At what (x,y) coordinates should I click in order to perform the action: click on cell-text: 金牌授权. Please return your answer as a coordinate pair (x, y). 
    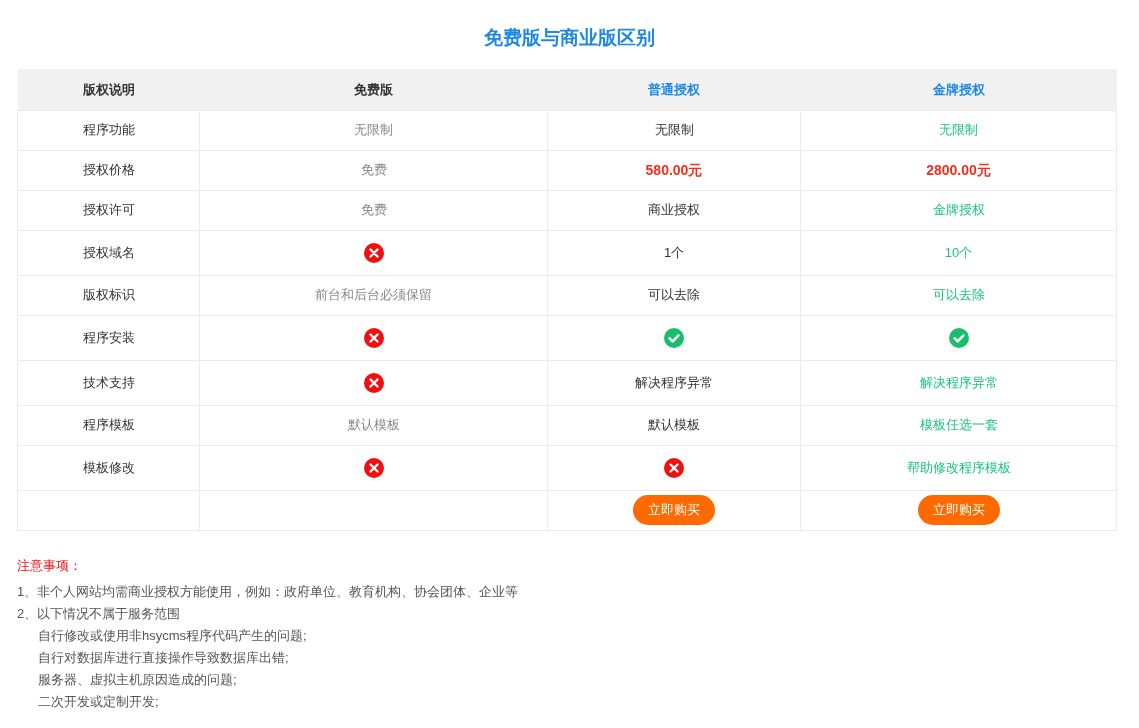
    Looking at the image, I should click on (958, 210).